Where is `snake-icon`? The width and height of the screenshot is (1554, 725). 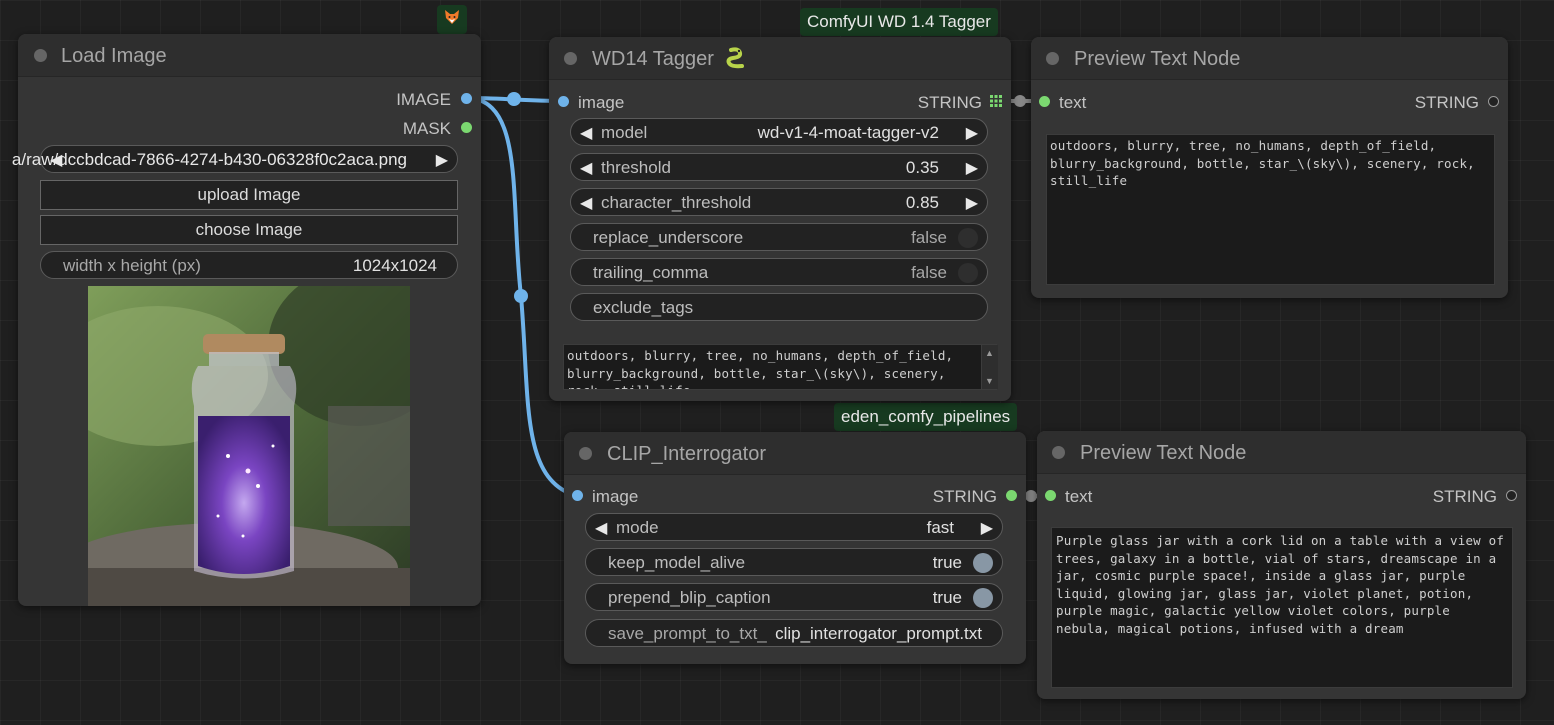 snake-icon is located at coordinates (735, 58).